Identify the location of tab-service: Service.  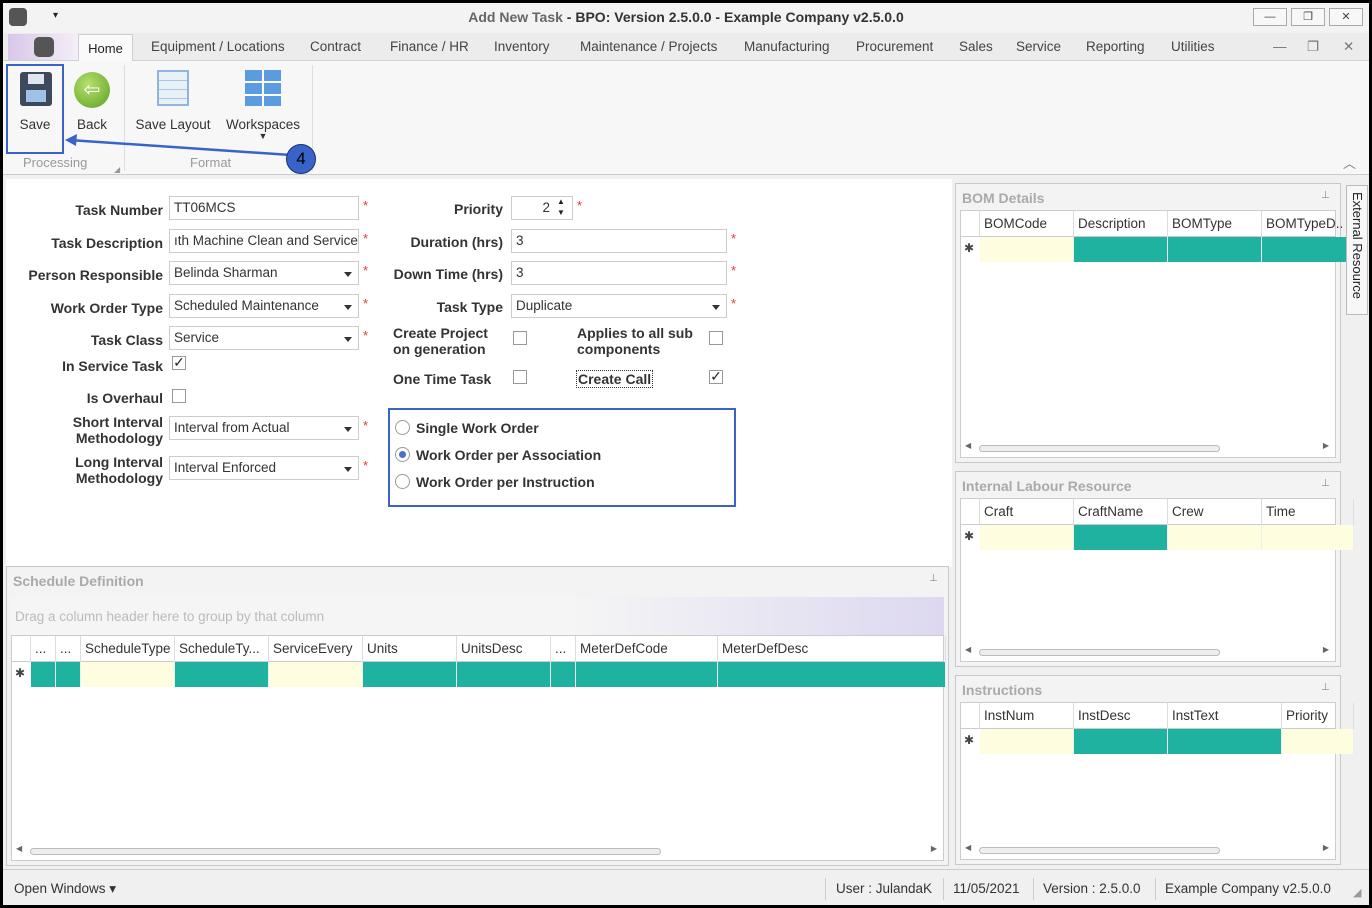
(1038, 46).